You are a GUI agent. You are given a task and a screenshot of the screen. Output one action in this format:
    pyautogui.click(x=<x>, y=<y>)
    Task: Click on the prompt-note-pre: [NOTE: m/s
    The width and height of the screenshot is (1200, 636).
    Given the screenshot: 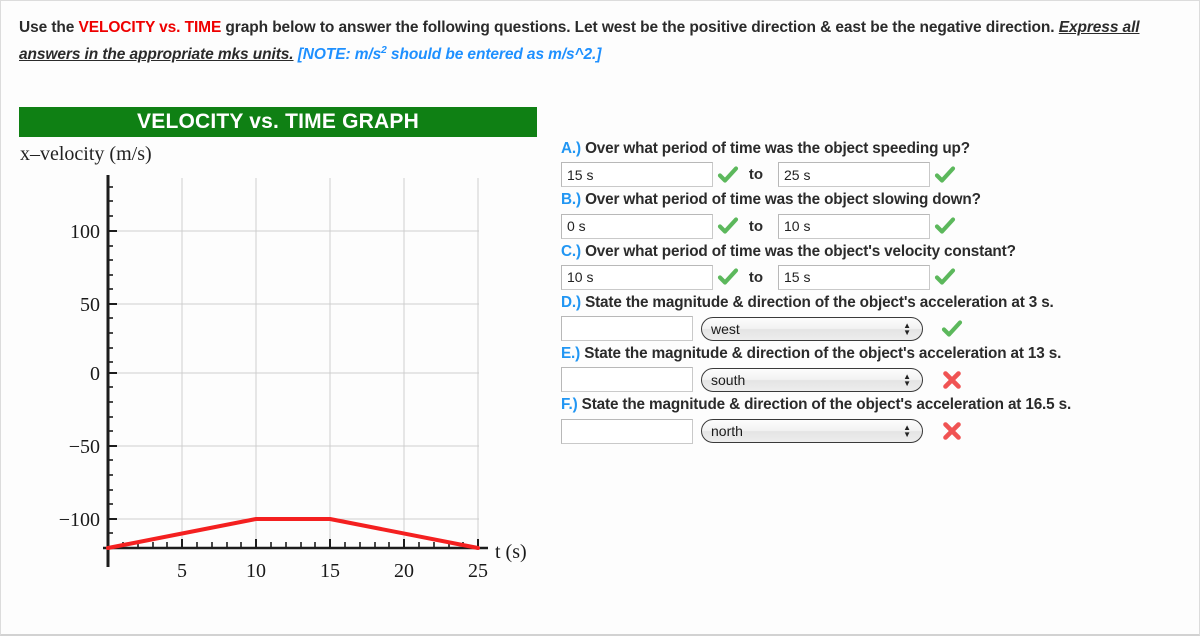 What is the action you would take?
    pyautogui.click(x=337, y=54)
    